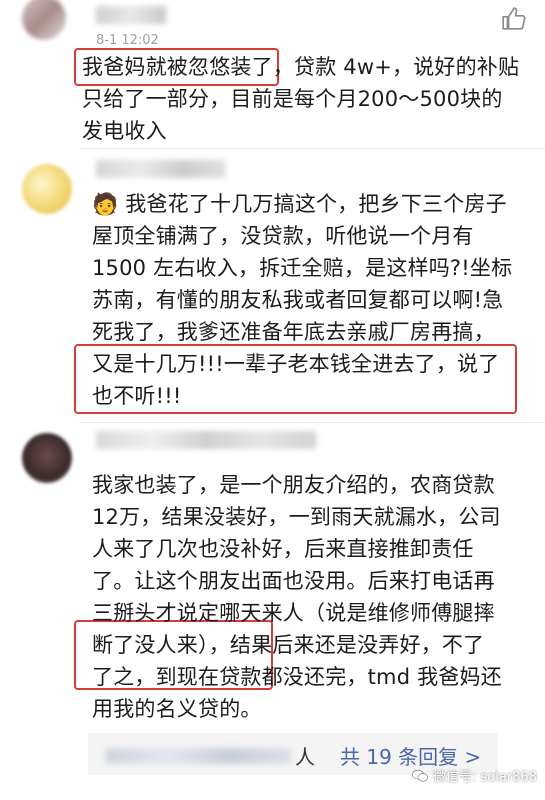  I want to click on text-line: 🧑 我爸花了十几万搞这个，把乡下三个房子, so click(299, 204).